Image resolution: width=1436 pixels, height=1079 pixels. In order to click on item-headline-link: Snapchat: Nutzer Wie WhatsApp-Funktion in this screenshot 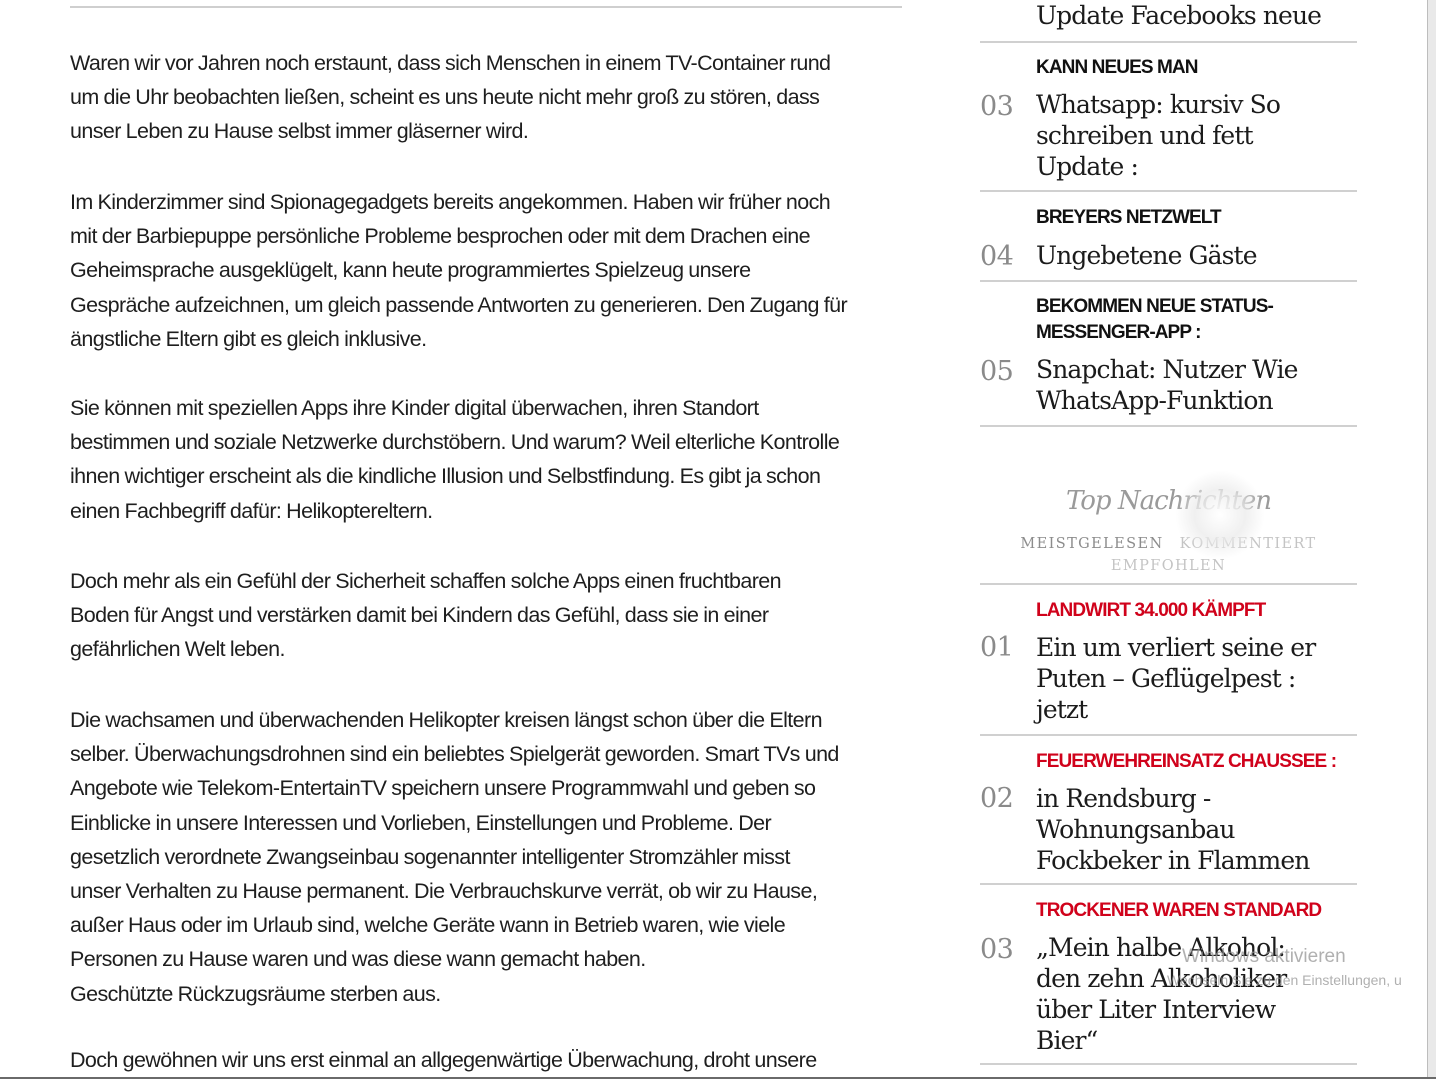, I will do `click(1196, 385)`.